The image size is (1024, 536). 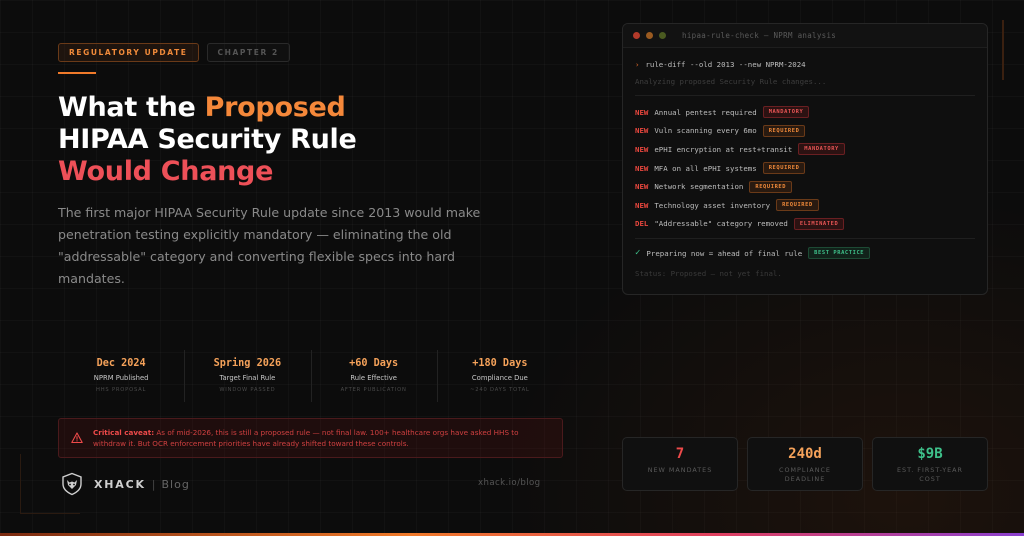 I want to click on diff-text: Technology asset inventory, so click(x=712, y=205).